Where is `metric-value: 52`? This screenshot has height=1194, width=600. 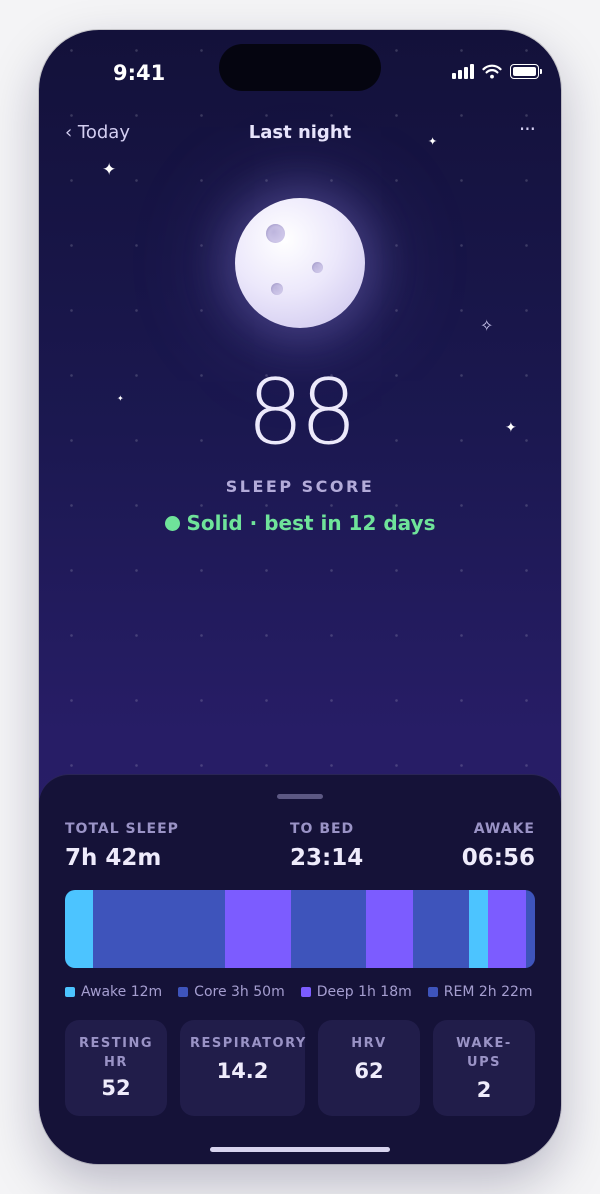
metric-value: 52 is located at coordinates (116, 1088).